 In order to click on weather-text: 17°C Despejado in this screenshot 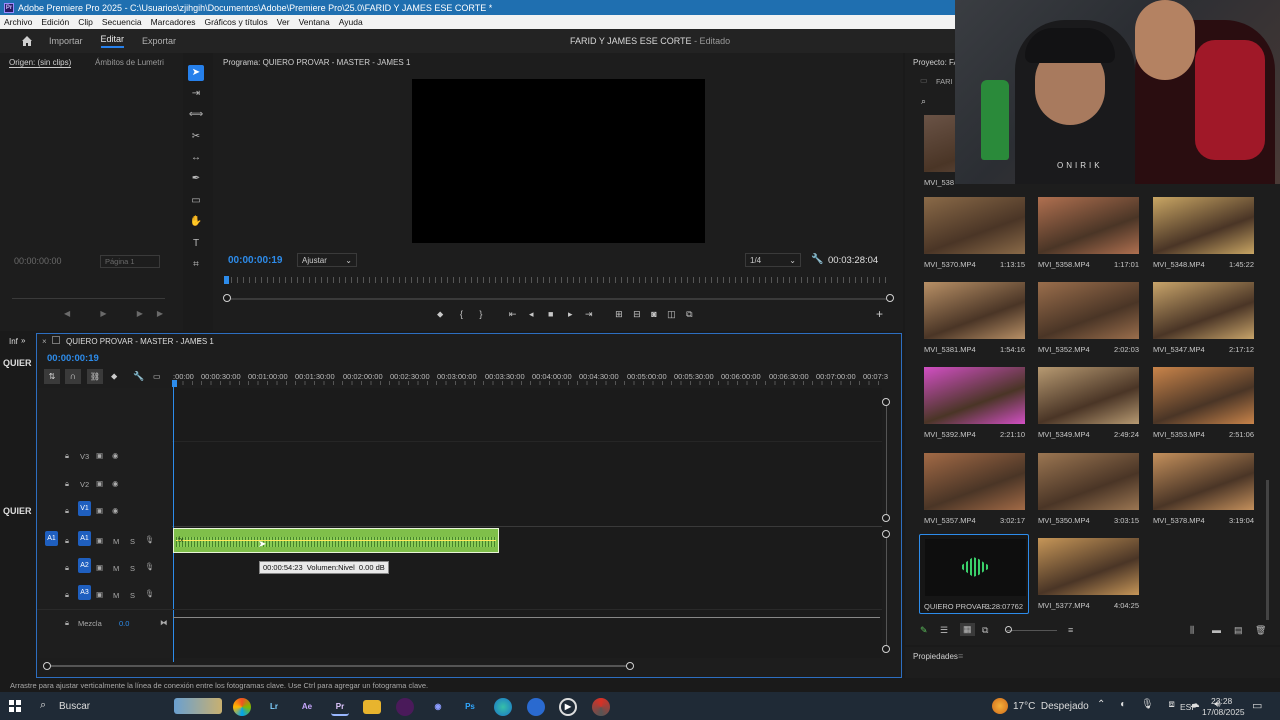, I will do `click(1051, 706)`.